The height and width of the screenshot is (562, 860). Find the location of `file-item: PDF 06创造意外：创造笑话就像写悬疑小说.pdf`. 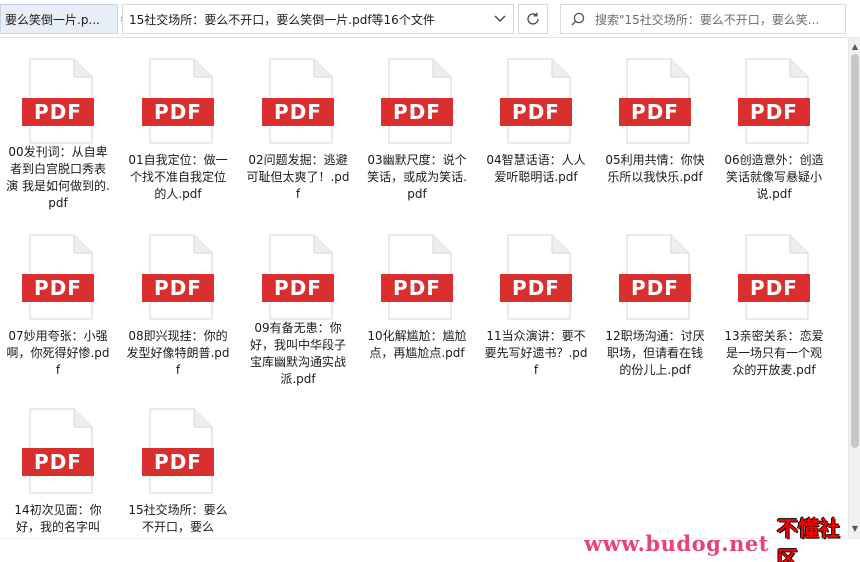

file-item: PDF 06创造意外：创造笑话就像写悬疑小说.pdf is located at coordinates (774, 126).